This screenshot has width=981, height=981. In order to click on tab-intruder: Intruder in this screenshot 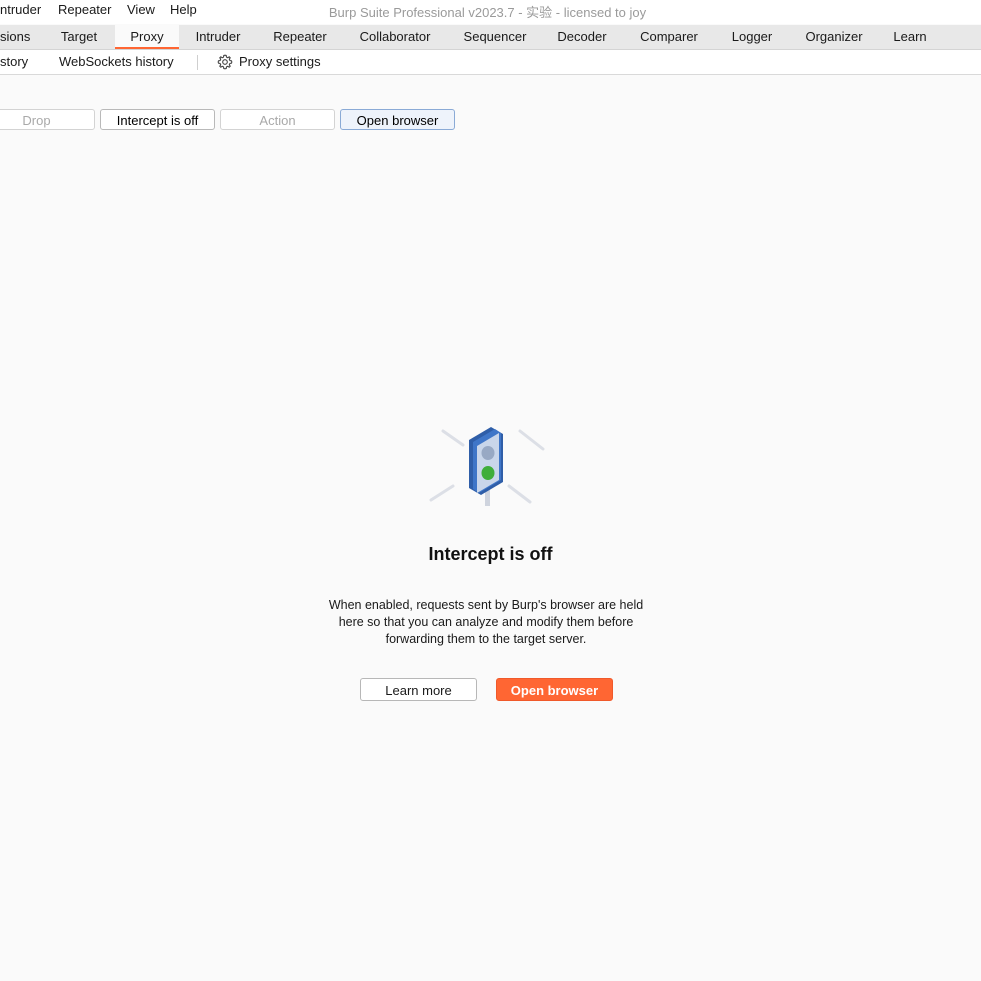, I will do `click(218, 37)`.